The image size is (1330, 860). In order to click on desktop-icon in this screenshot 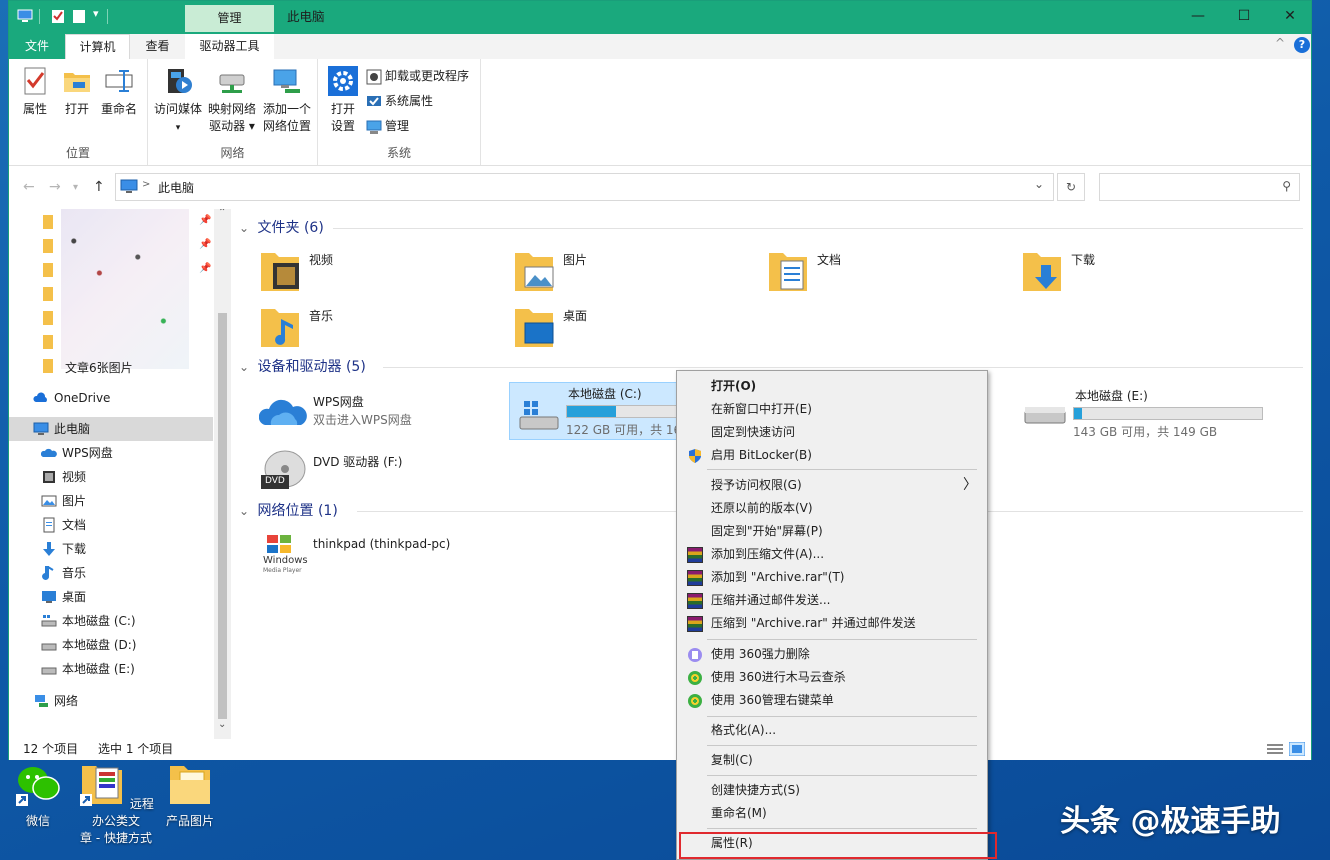, I will do `click(49, 597)`.